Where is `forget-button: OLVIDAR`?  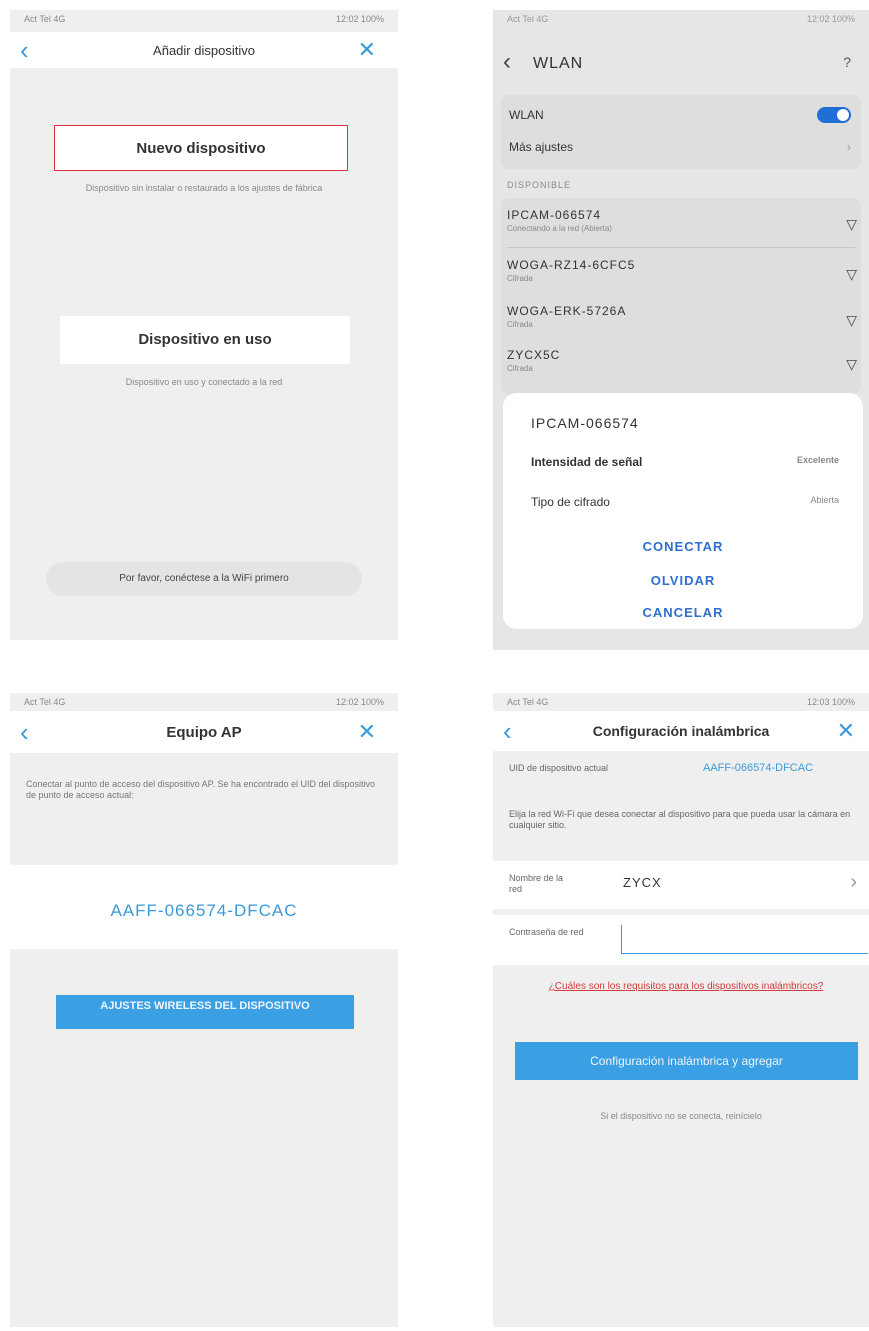 forget-button: OLVIDAR is located at coordinates (683, 580).